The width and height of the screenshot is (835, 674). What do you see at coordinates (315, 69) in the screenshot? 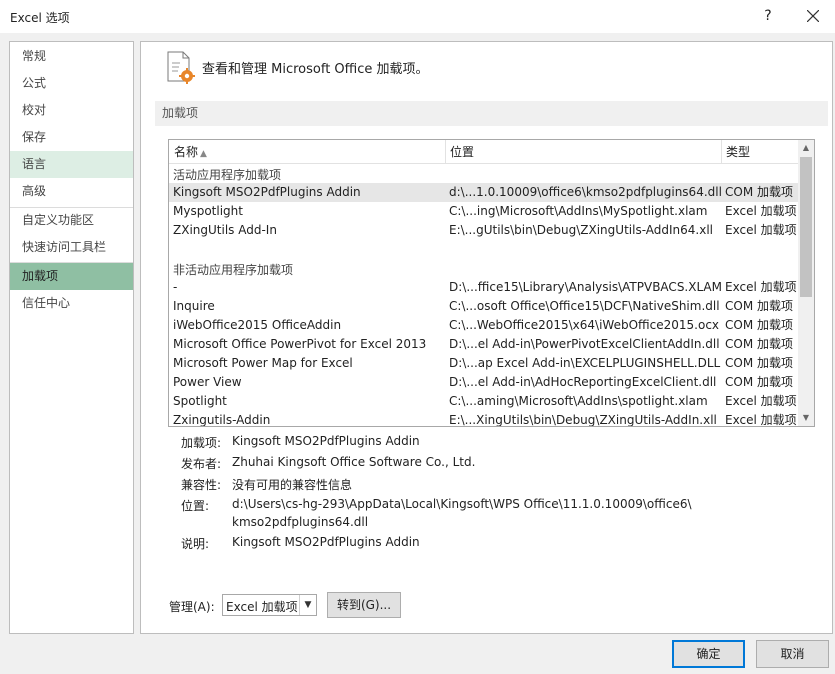
I see `panel-header: 查看和管理 Microsoft Office 加载项。` at bounding box center [315, 69].